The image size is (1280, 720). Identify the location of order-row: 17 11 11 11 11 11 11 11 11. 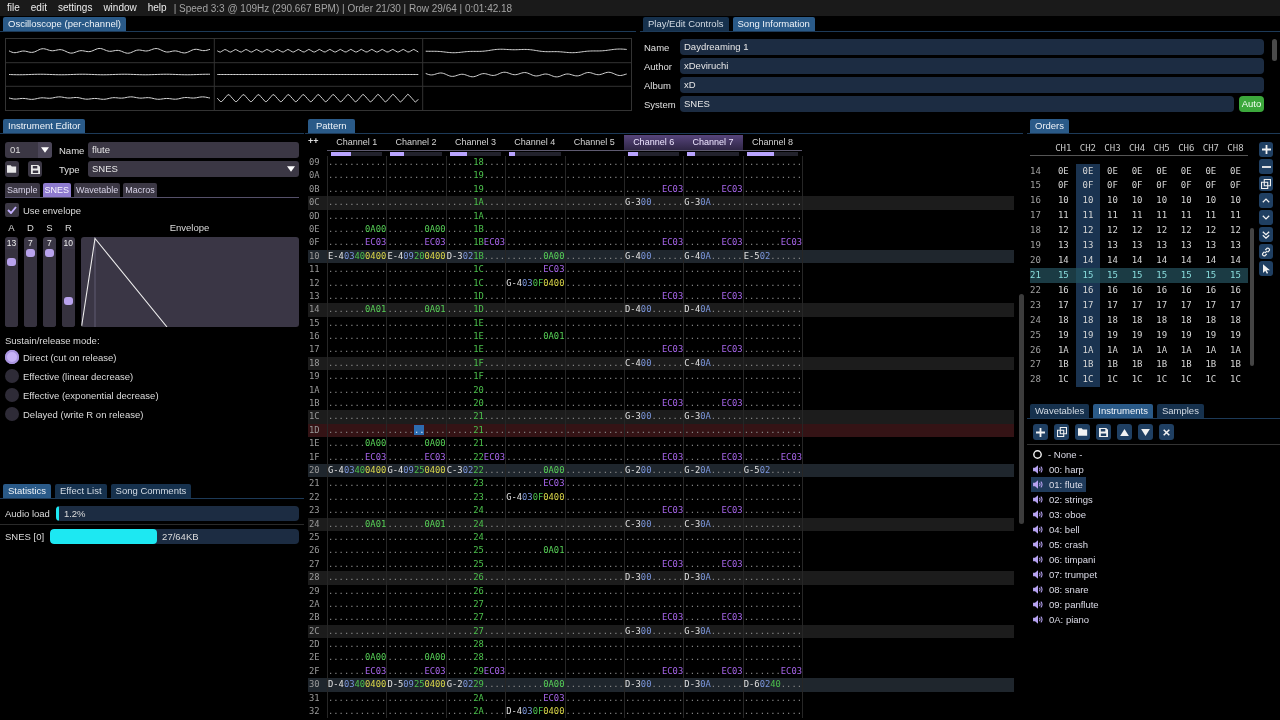
(1139, 216).